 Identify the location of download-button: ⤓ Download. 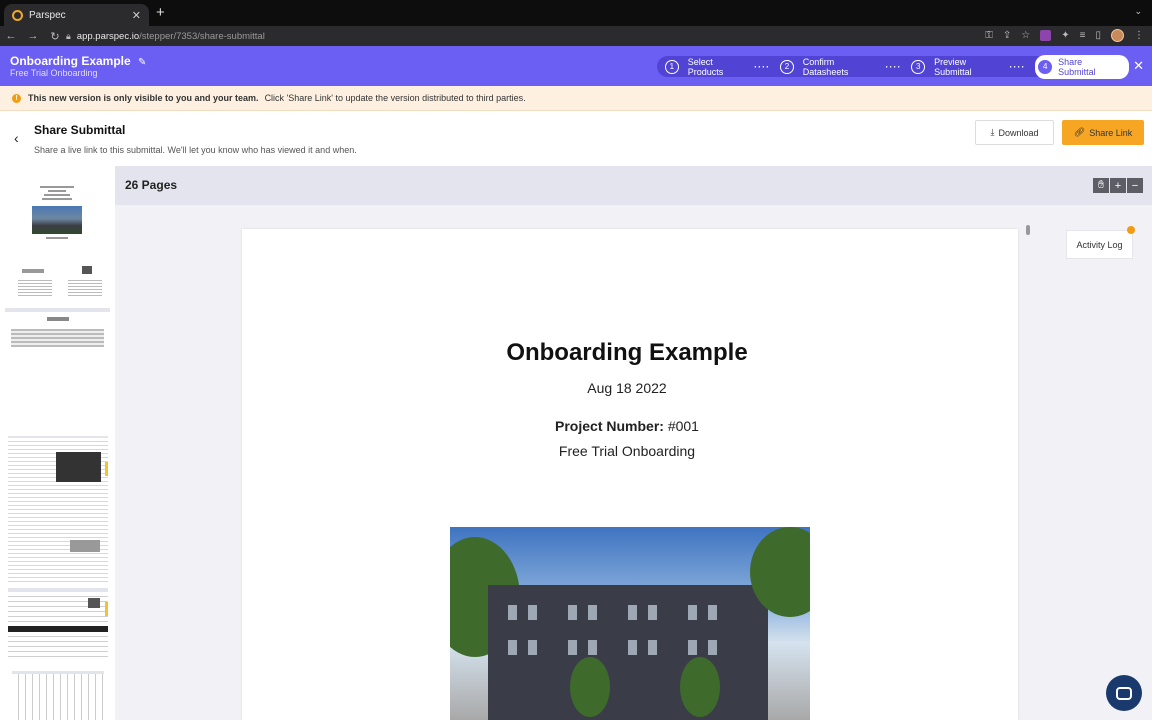
(1014, 132).